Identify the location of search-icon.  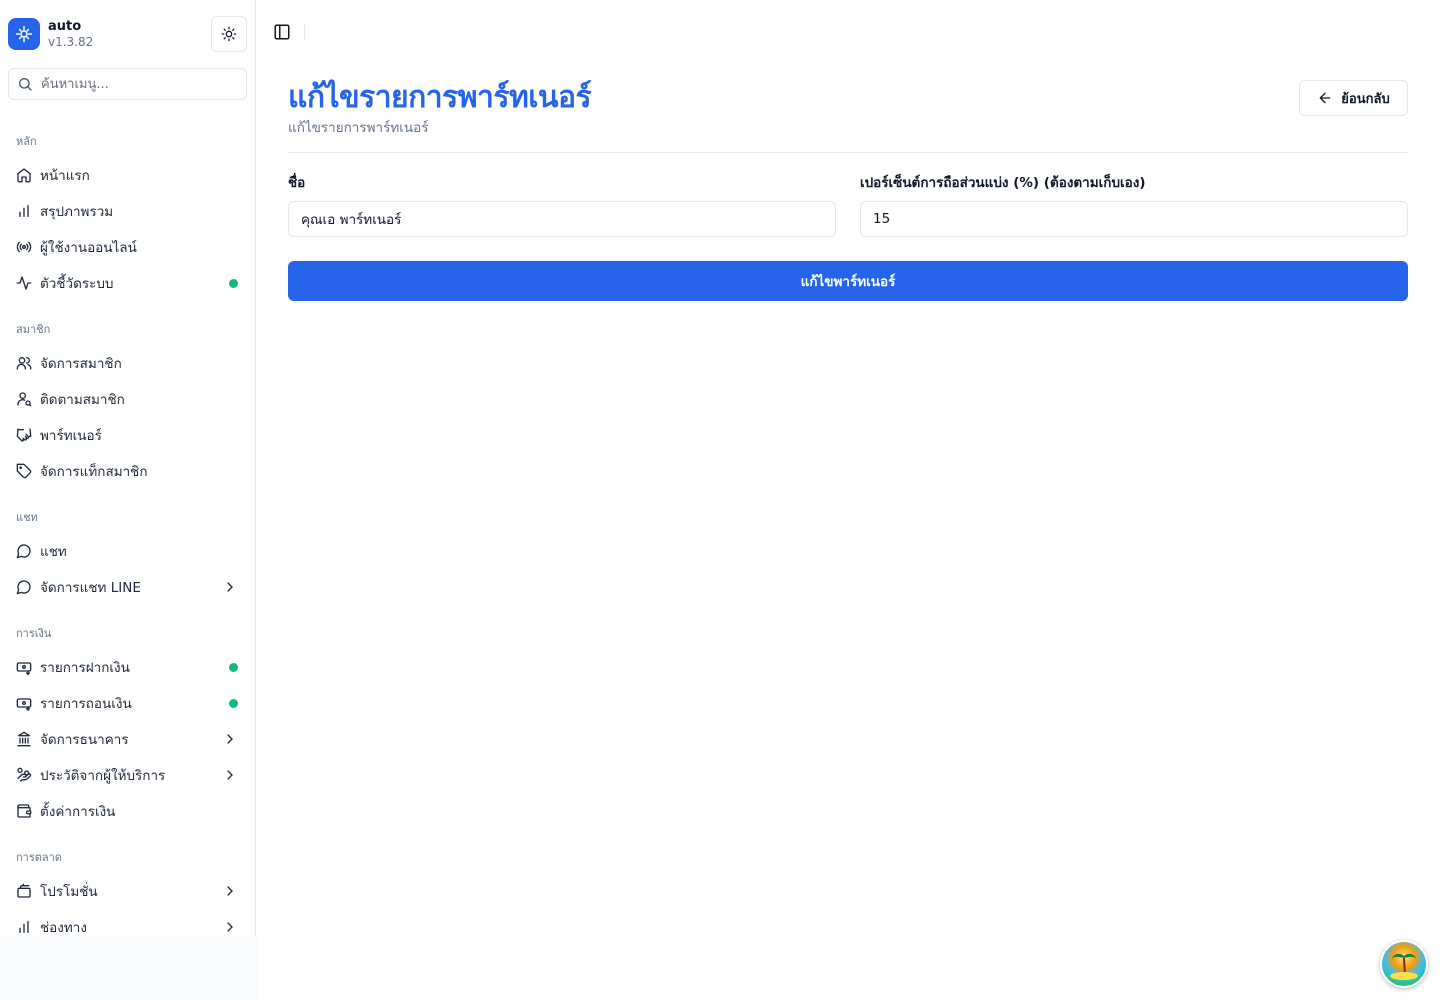
(25, 84).